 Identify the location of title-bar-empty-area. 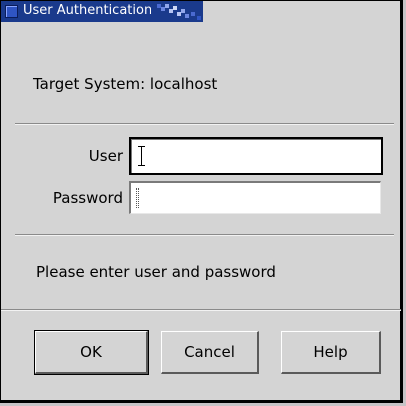
(323, 11).